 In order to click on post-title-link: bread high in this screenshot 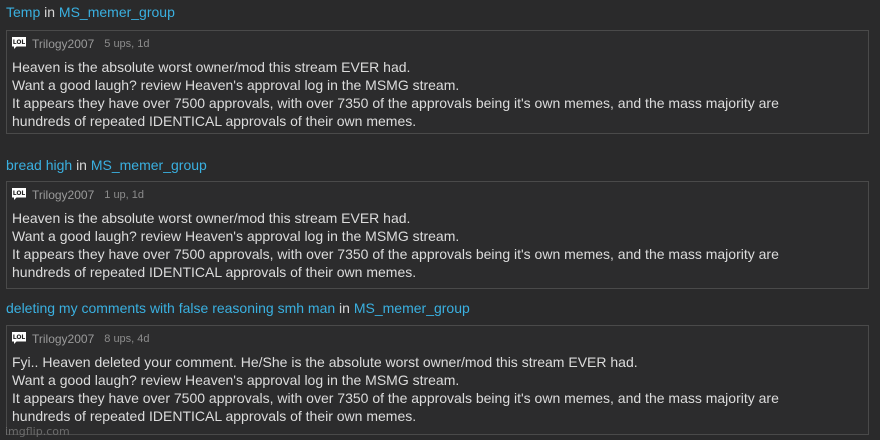, I will do `click(39, 165)`.